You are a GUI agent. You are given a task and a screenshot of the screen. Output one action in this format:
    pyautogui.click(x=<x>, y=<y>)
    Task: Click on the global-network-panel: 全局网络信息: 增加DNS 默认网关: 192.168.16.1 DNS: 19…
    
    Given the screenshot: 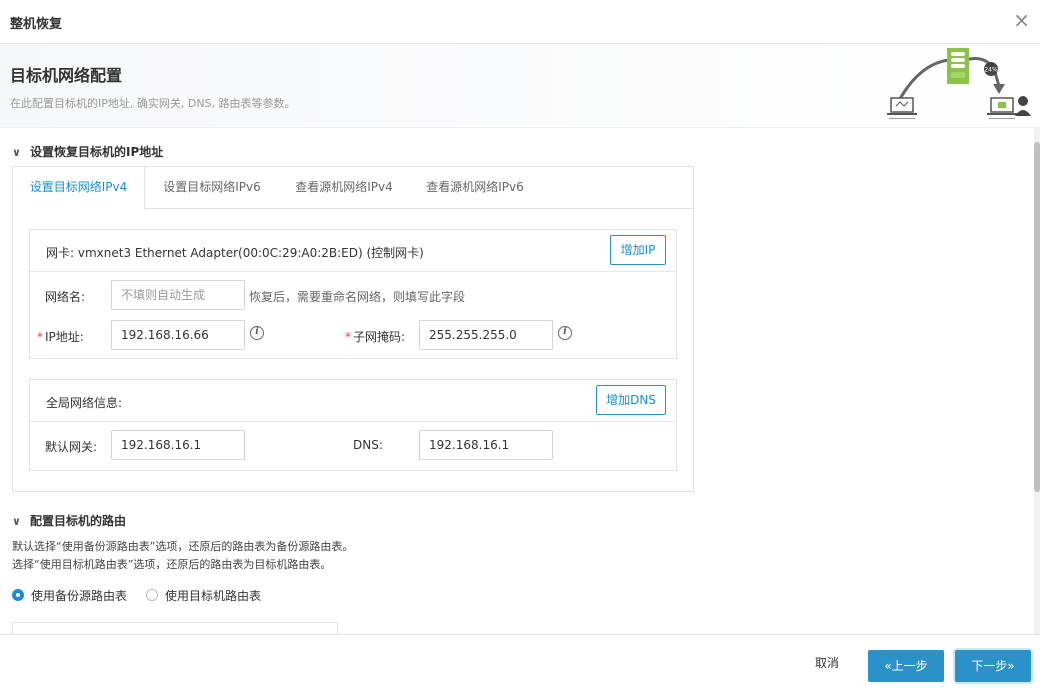 What is the action you would take?
    pyautogui.click(x=353, y=425)
    